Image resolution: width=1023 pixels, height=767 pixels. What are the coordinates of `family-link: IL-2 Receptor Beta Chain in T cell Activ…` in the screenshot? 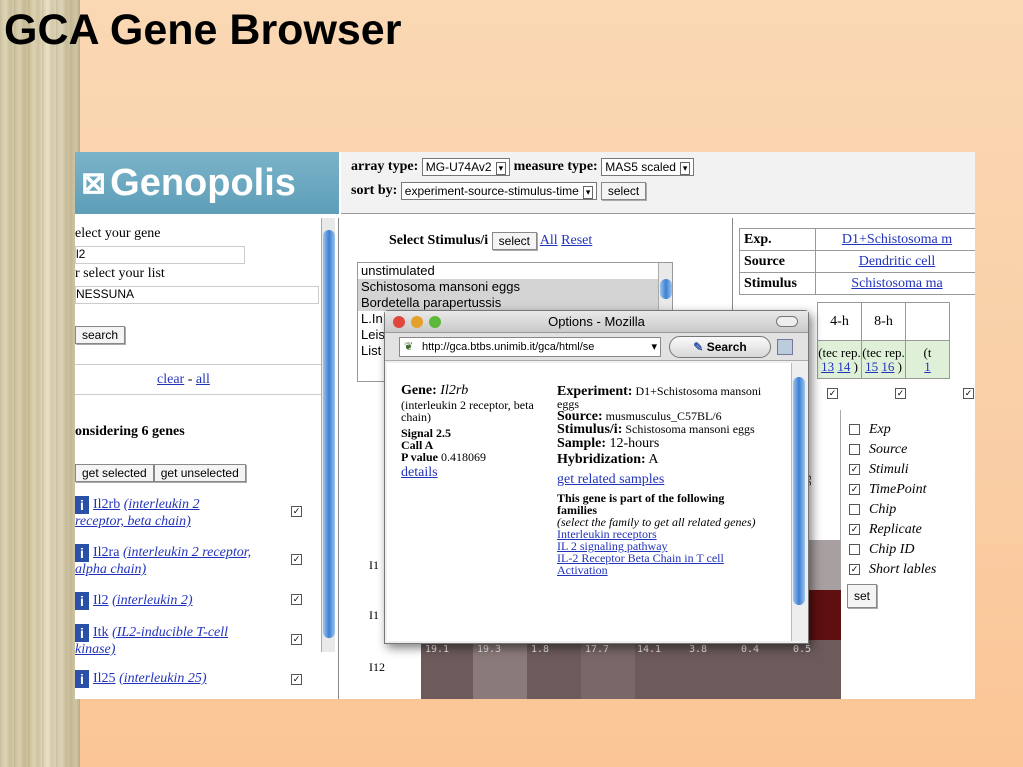 It's located at (640, 564).